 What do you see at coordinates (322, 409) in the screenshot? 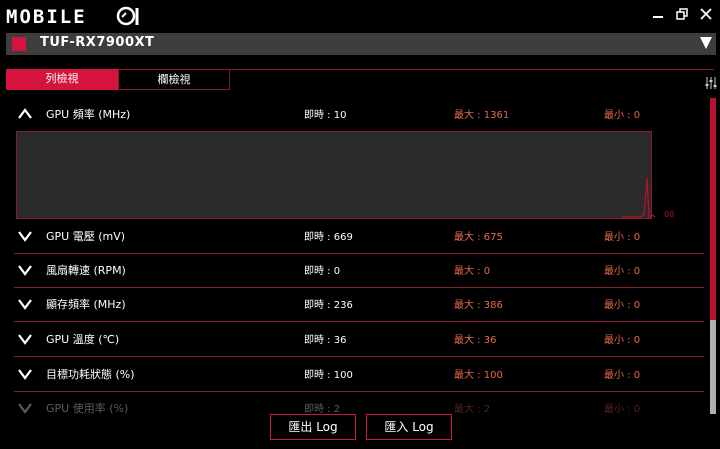
I see `sensor-current: 即時 : 2` at bounding box center [322, 409].